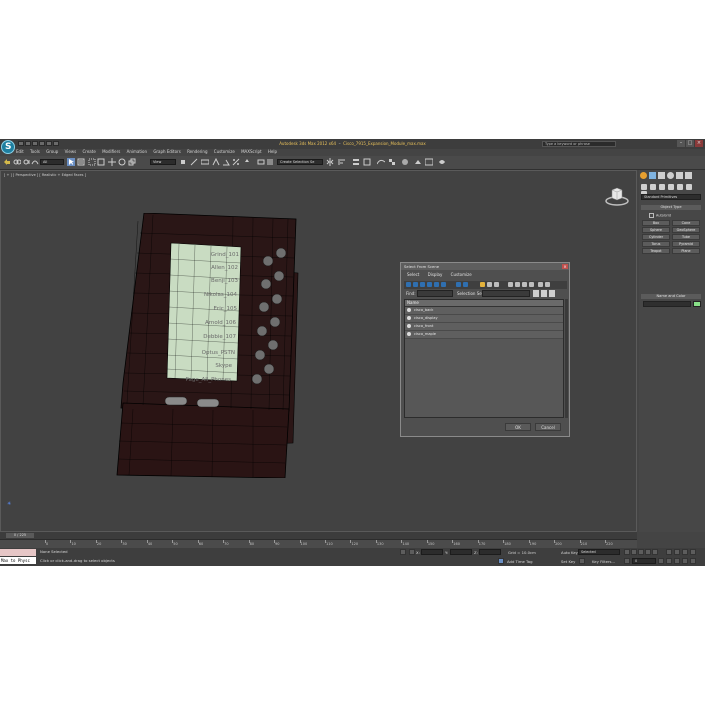 The image size is (705, 705). I want to click on unlink-icon, so click(27, 162).